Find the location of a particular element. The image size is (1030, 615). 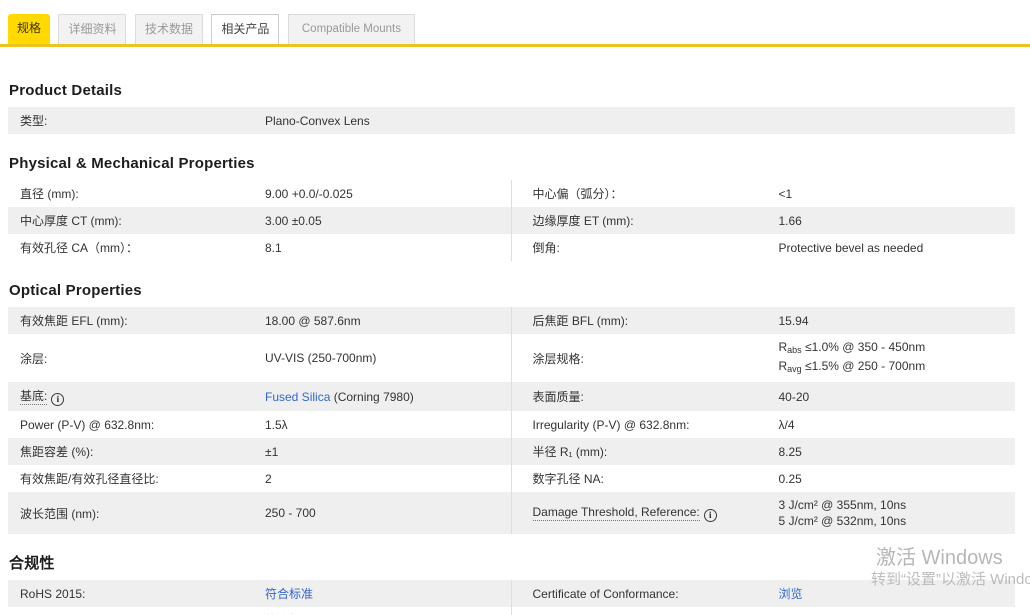

spec-value: 符合标准 is located at coordinates (289, 594).